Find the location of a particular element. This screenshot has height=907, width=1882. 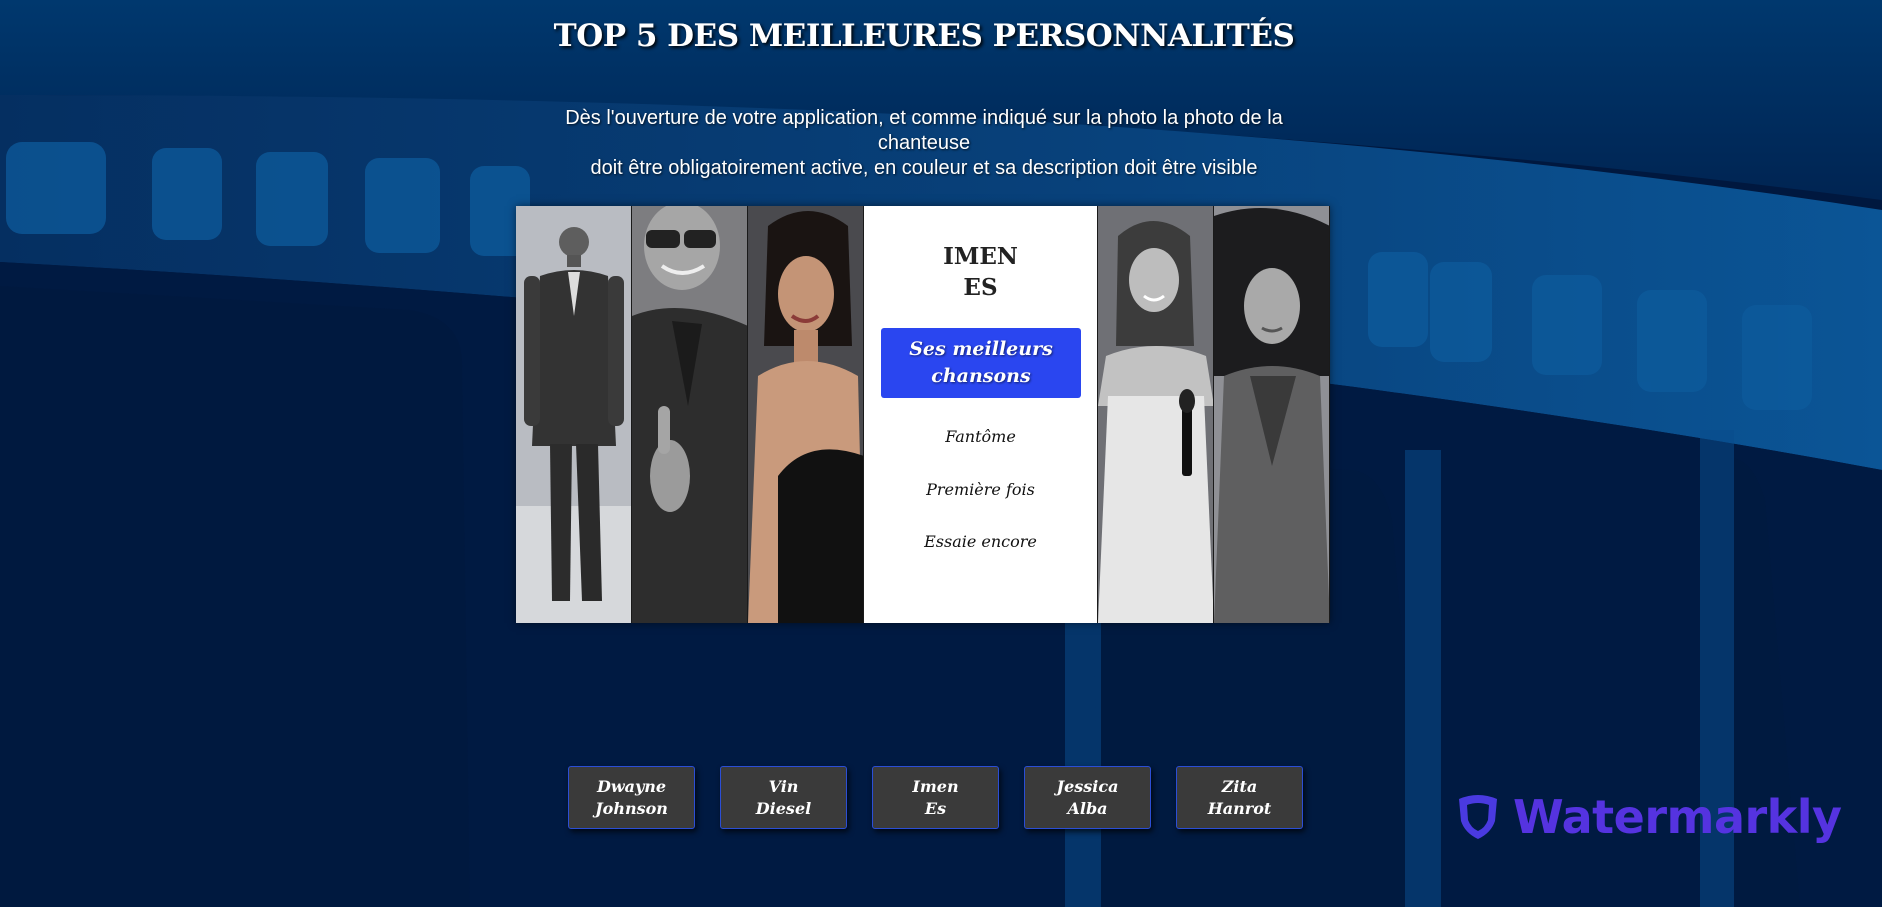

photo-panel-imen-es is located at coordinates (806, 414).